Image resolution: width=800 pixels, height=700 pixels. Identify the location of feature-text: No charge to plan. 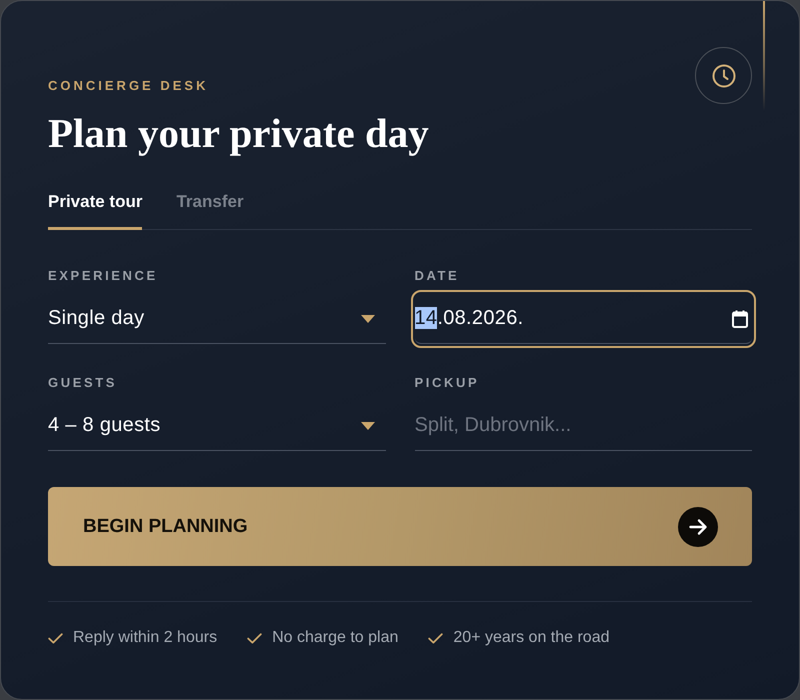
(335, 638).